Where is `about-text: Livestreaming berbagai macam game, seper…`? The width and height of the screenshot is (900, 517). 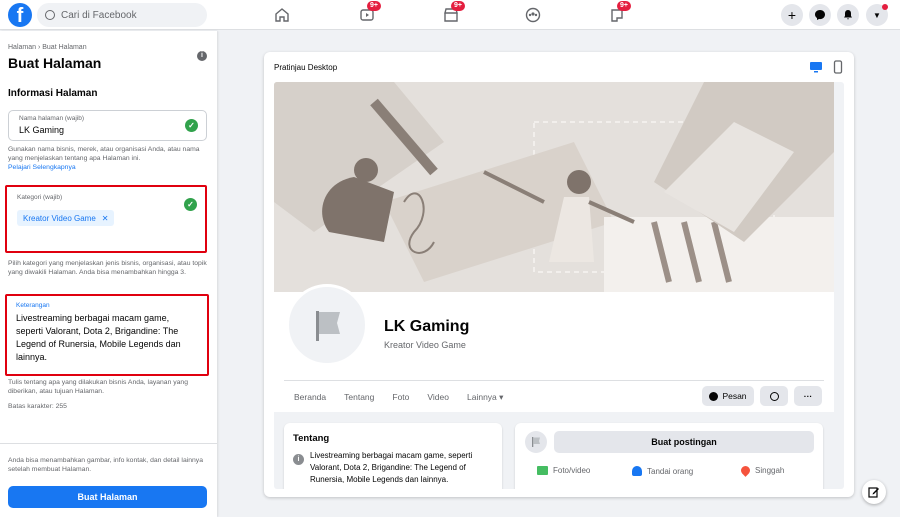 about-text: Livestreaming berbagai macam game, seper… is located at coordinates (391, 467).